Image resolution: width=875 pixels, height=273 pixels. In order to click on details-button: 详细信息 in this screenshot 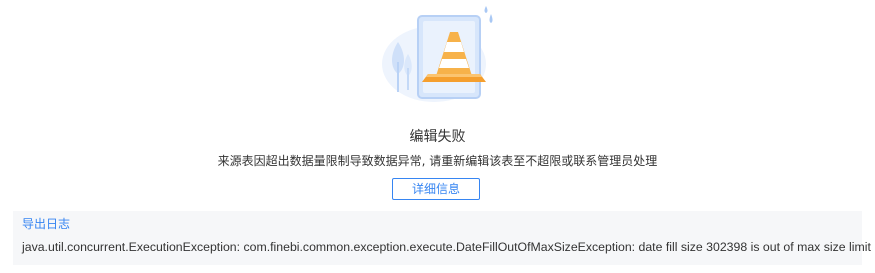, I will do `click(436, 189)`.